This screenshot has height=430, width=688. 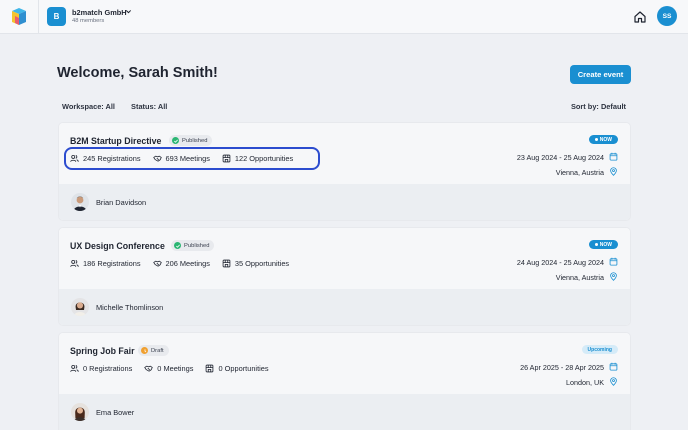 What do you see at coordinates (640, 17) in the screenshot?
I see `home-icon` at bounding box center [640, 17].